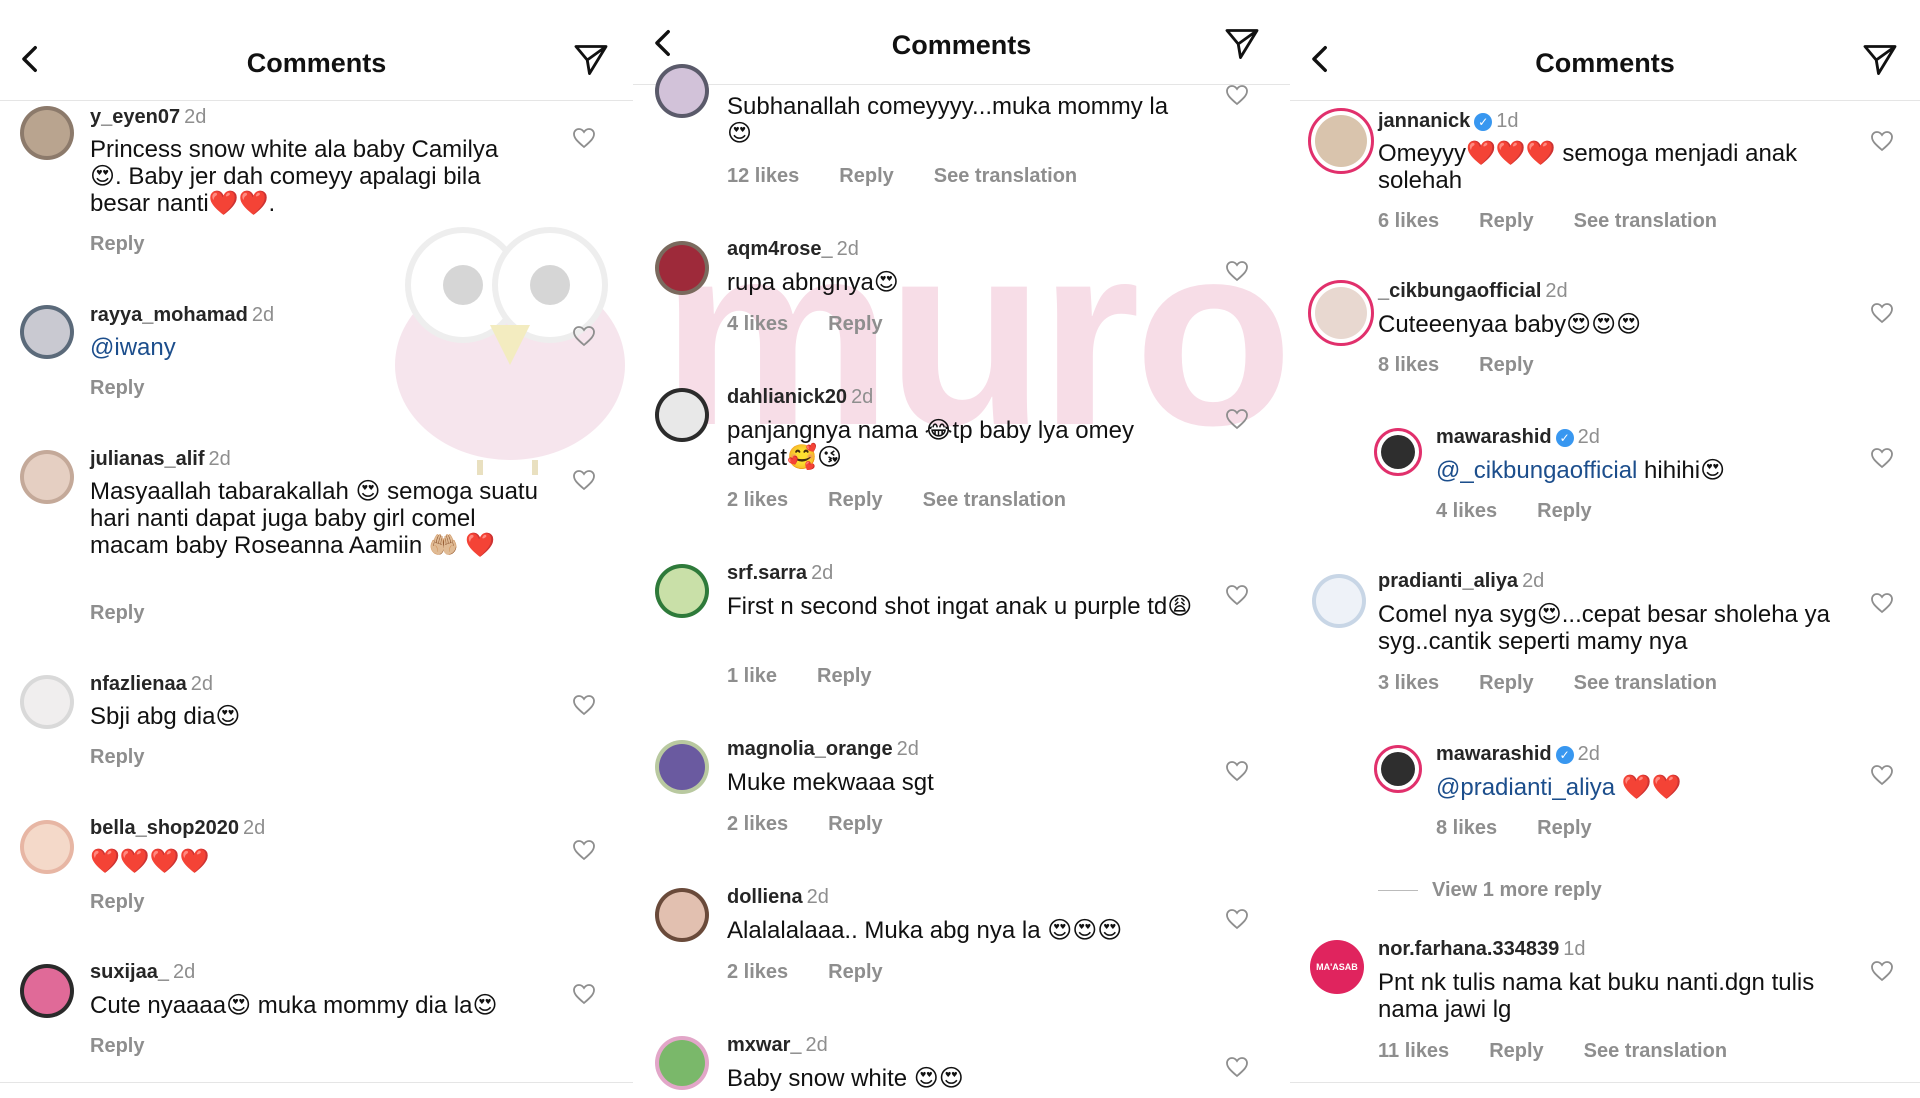  I want to click on comment-username: nfazlienaa 2d, so click(151, 684).